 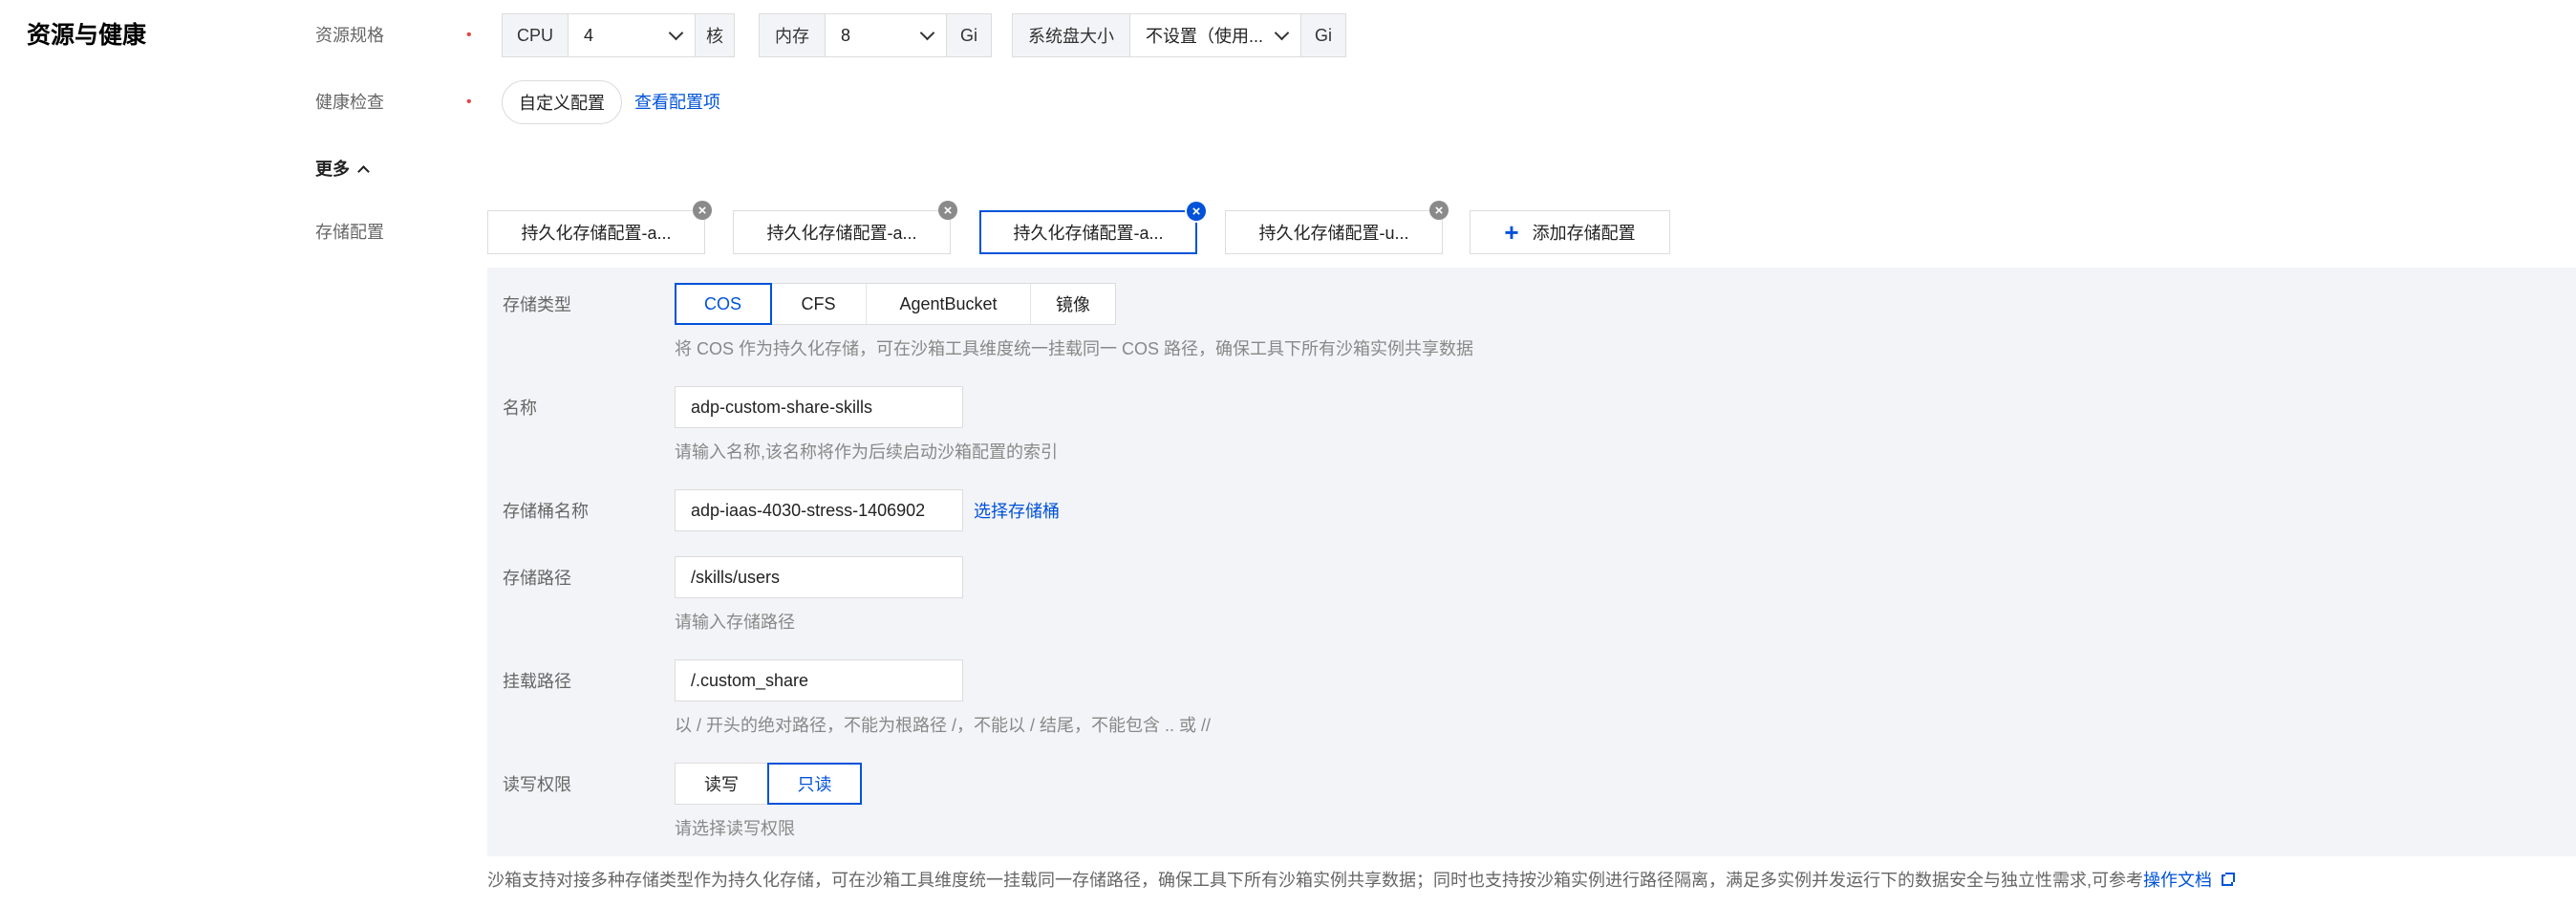 I want to click on disk-unit: Gi, so click(x=1323, y=35).